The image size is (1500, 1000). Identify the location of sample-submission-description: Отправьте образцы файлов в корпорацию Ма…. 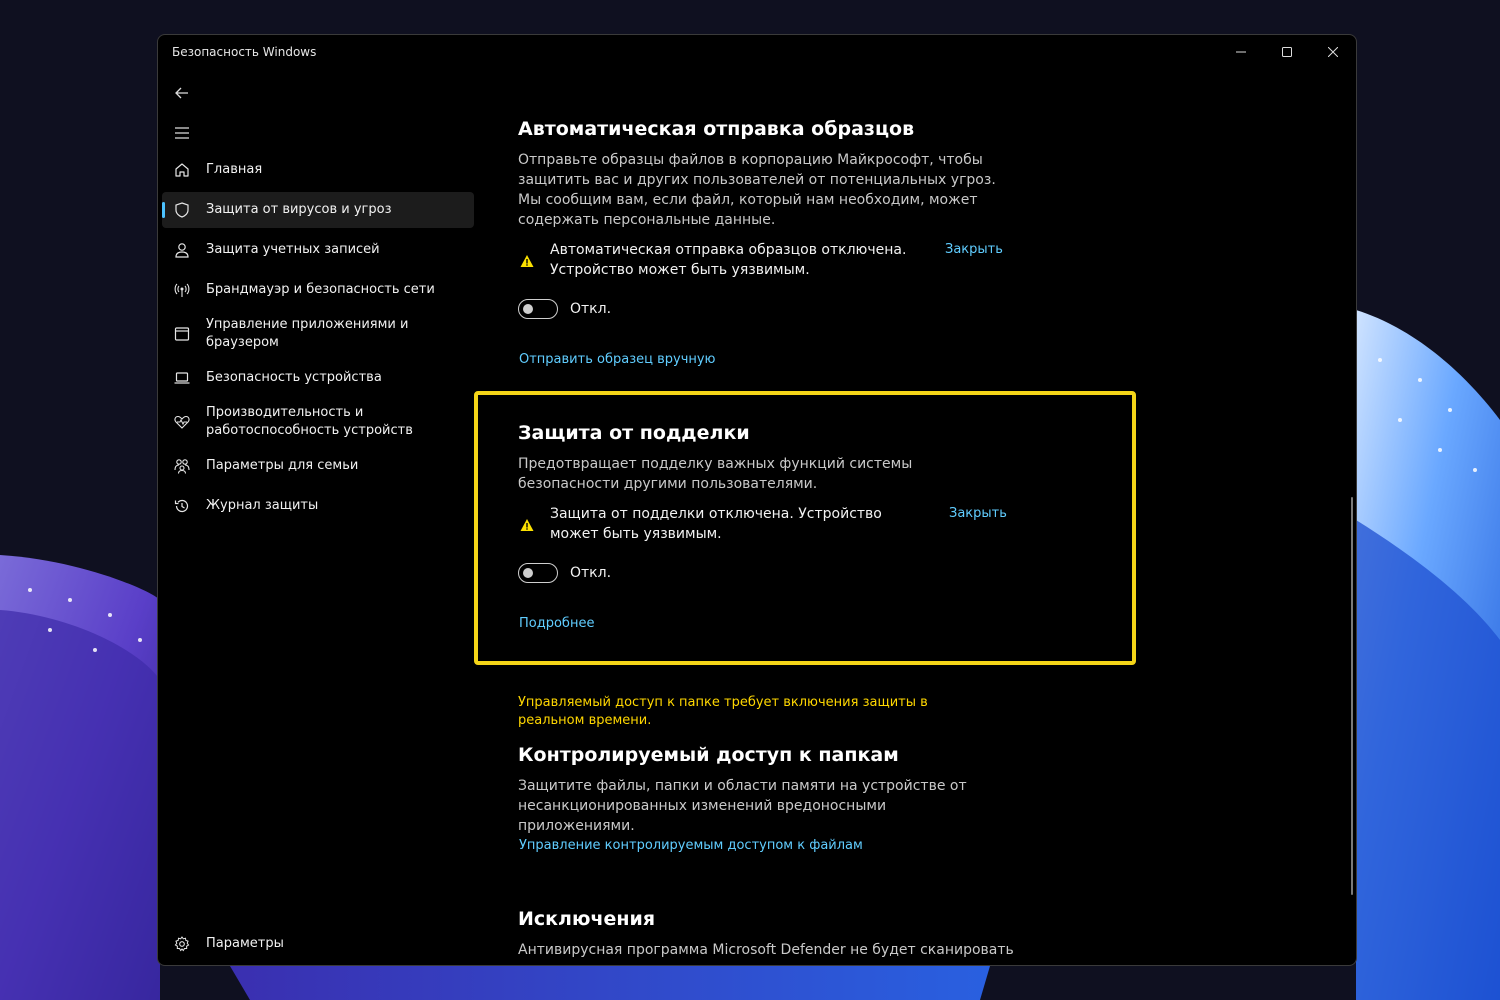
(757, 190).